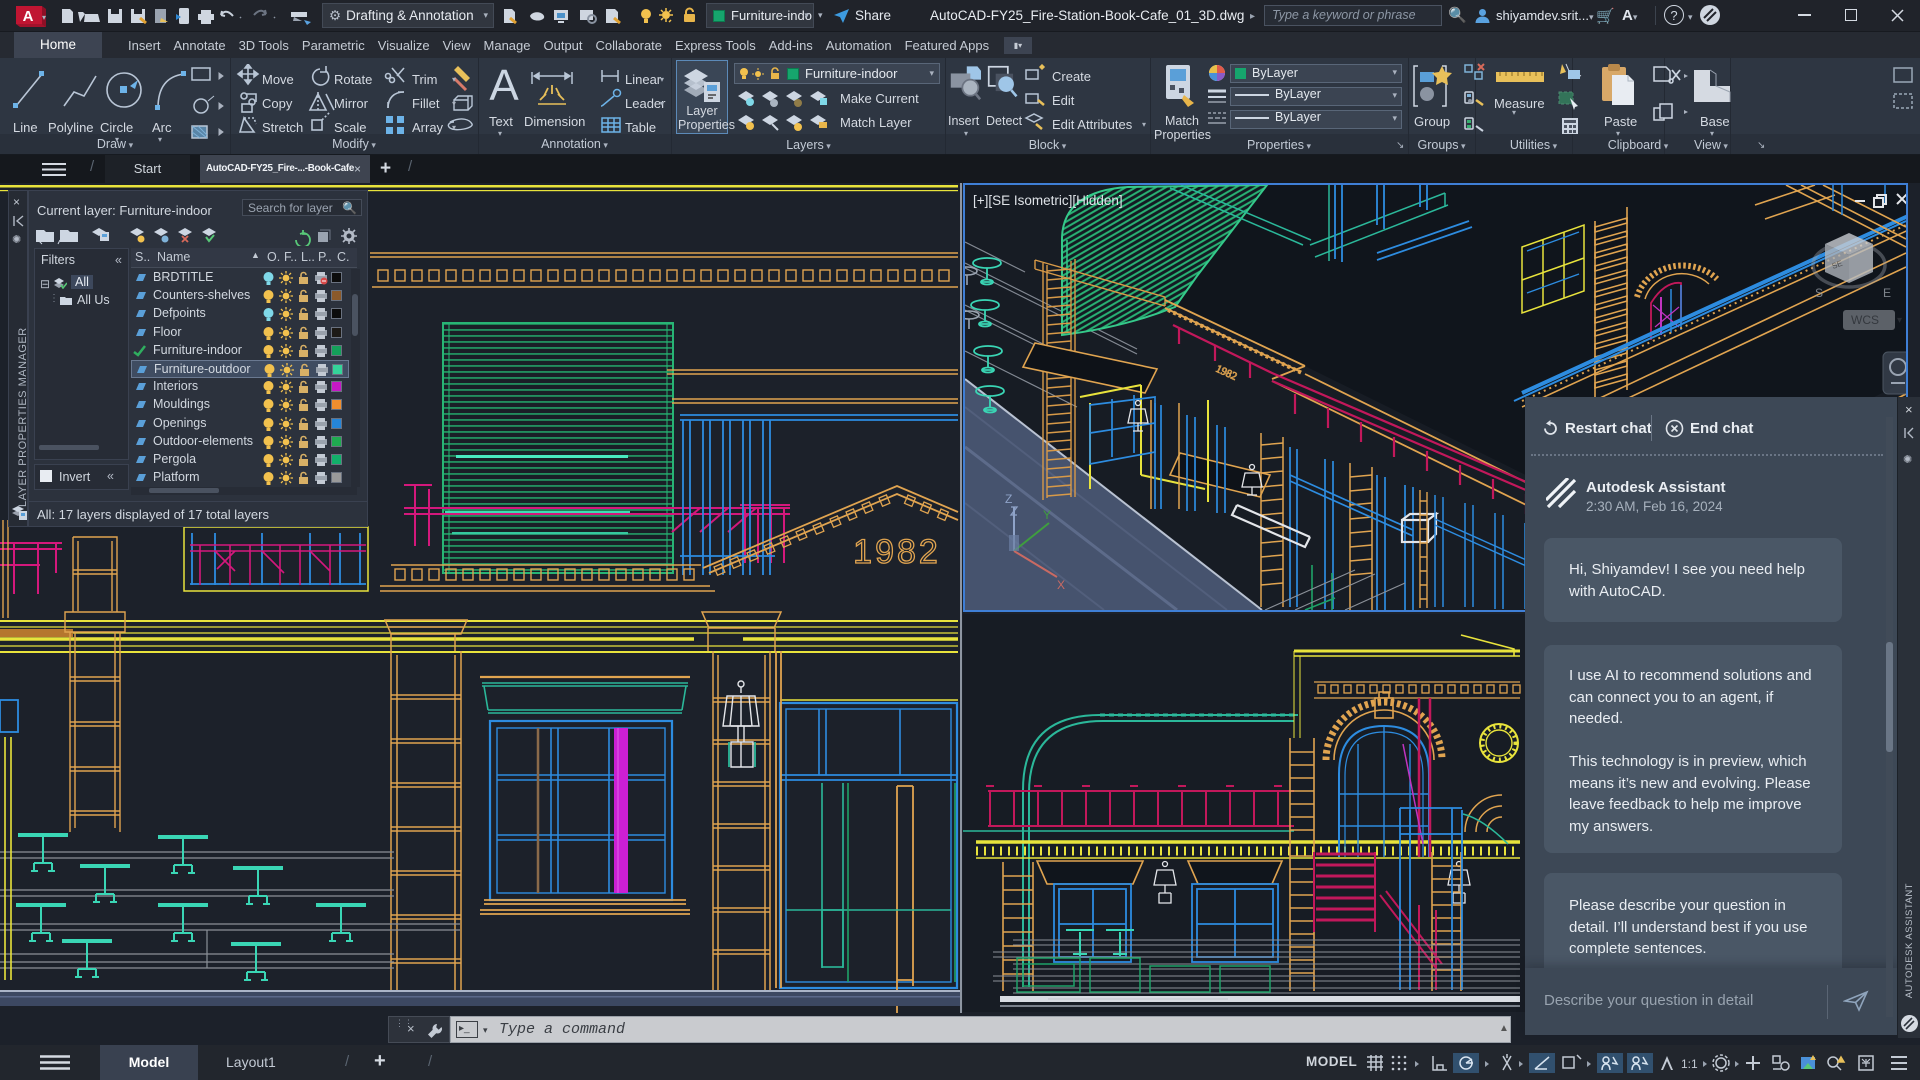 This screenshot has width=1920, height=1080. What do you see at coordinates (1008, 499) in the screenshot?
I see `svg-text: Z` at bounding box center [1008, 499].